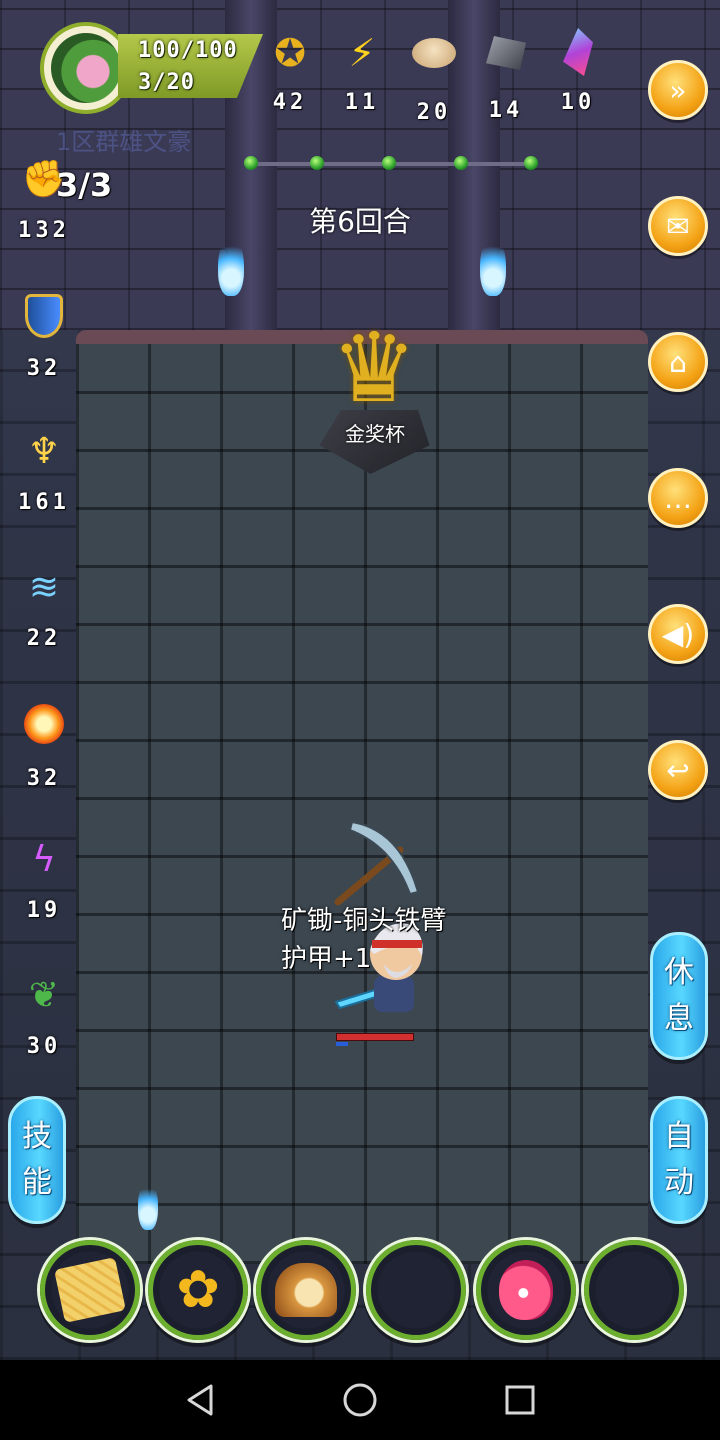 The width and height of the screenshot is (720, 1440). I want to click on gold-trophy-icon: ♛, so click(374, 368).